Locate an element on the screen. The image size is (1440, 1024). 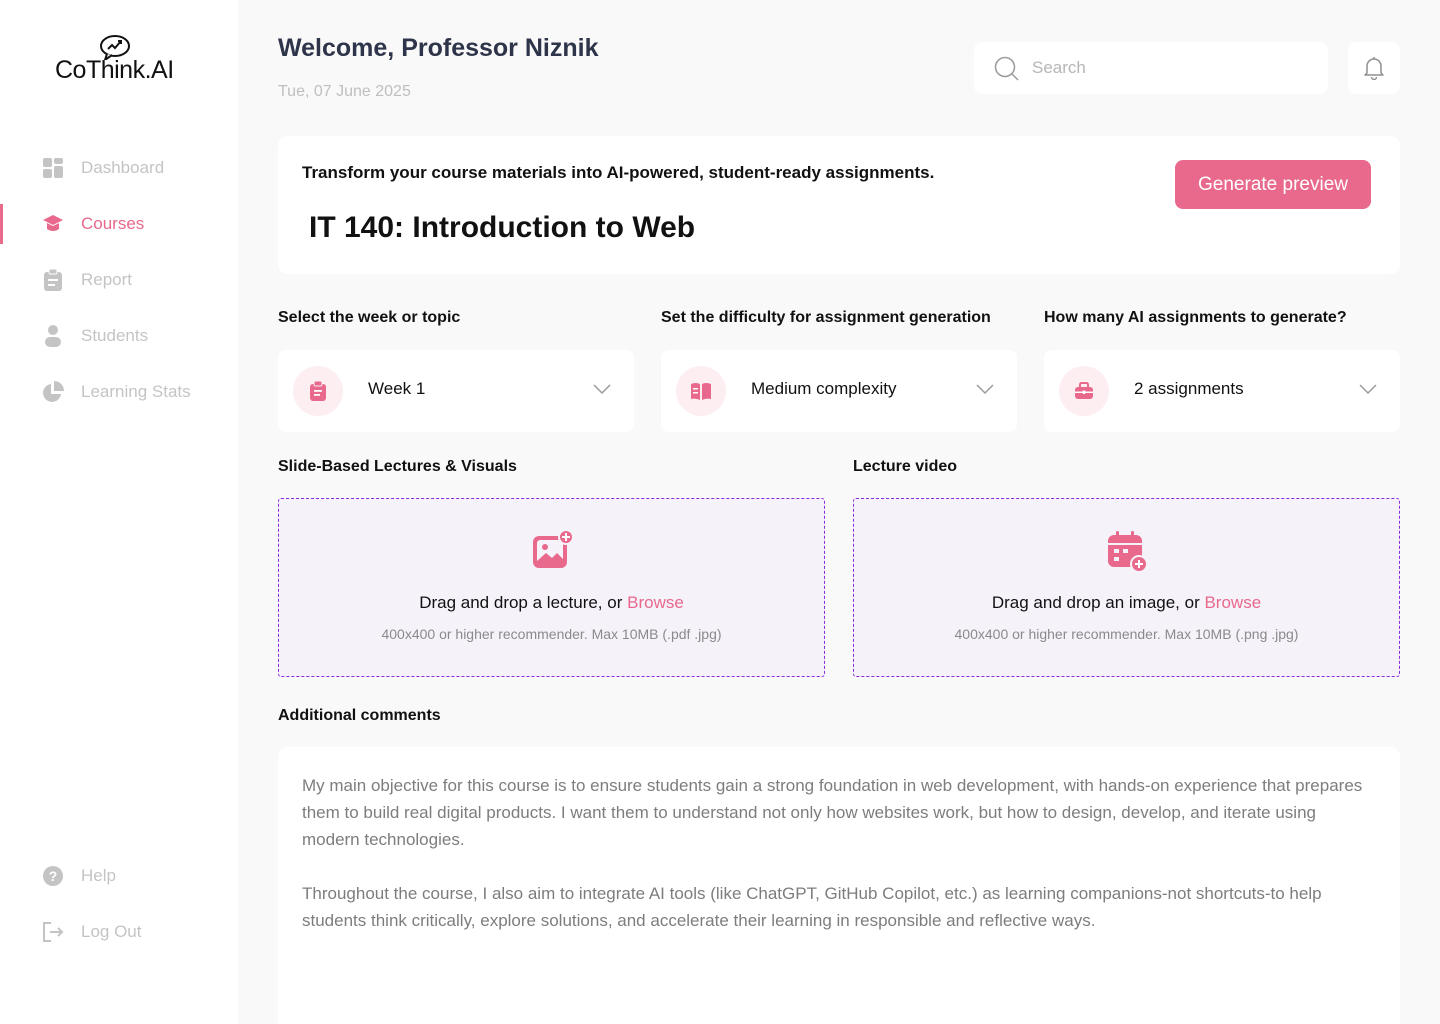
generate-preview-button: Generate preview is located at coordinates (1273, 184).